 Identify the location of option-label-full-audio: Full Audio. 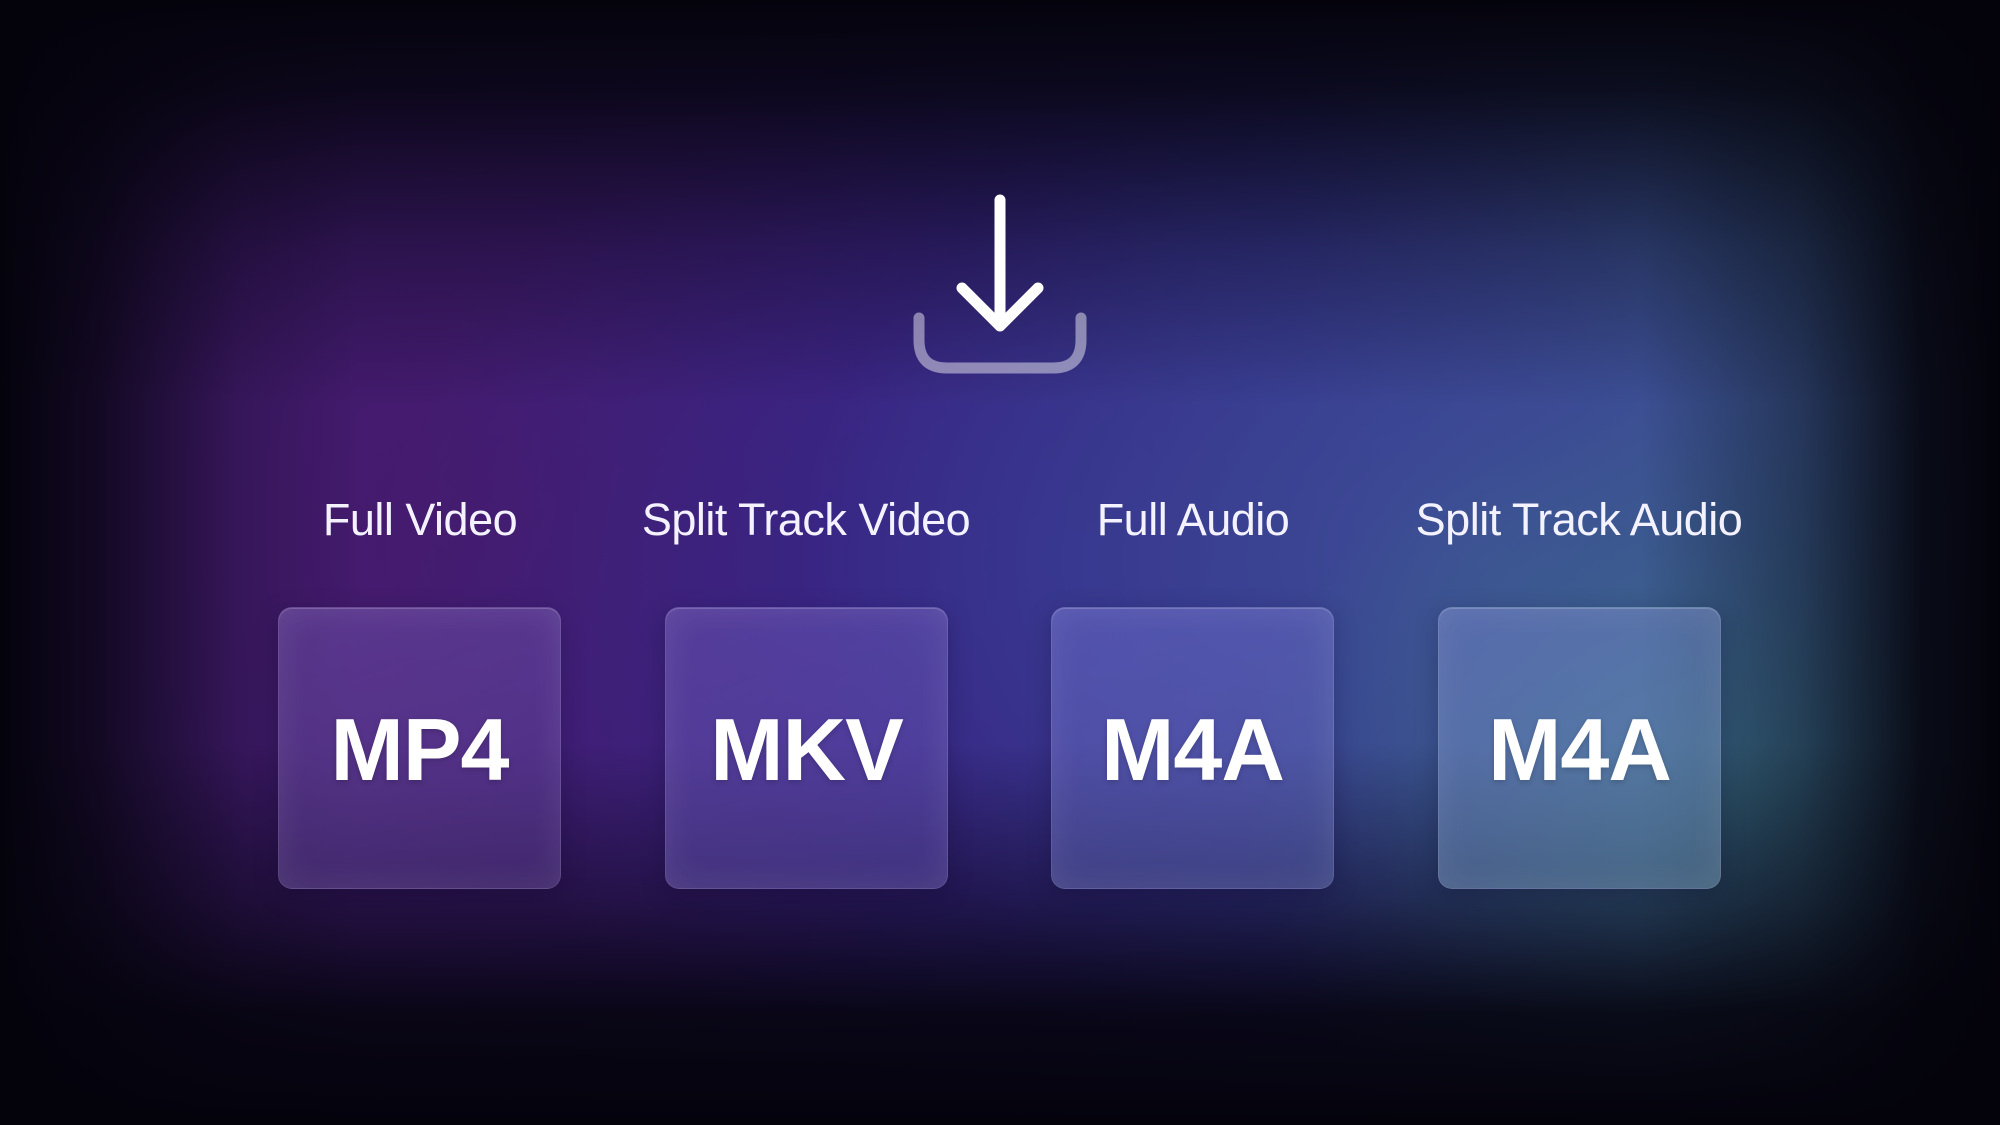
(1193, 519).